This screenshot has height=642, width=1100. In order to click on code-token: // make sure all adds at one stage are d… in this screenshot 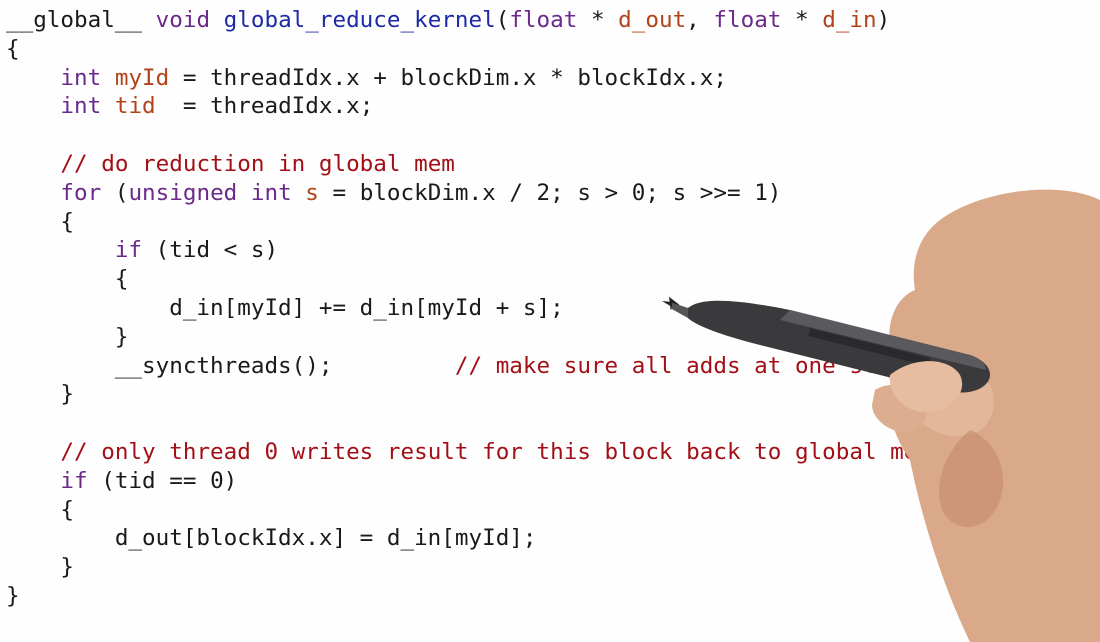, I will do `click(754, 365)`.